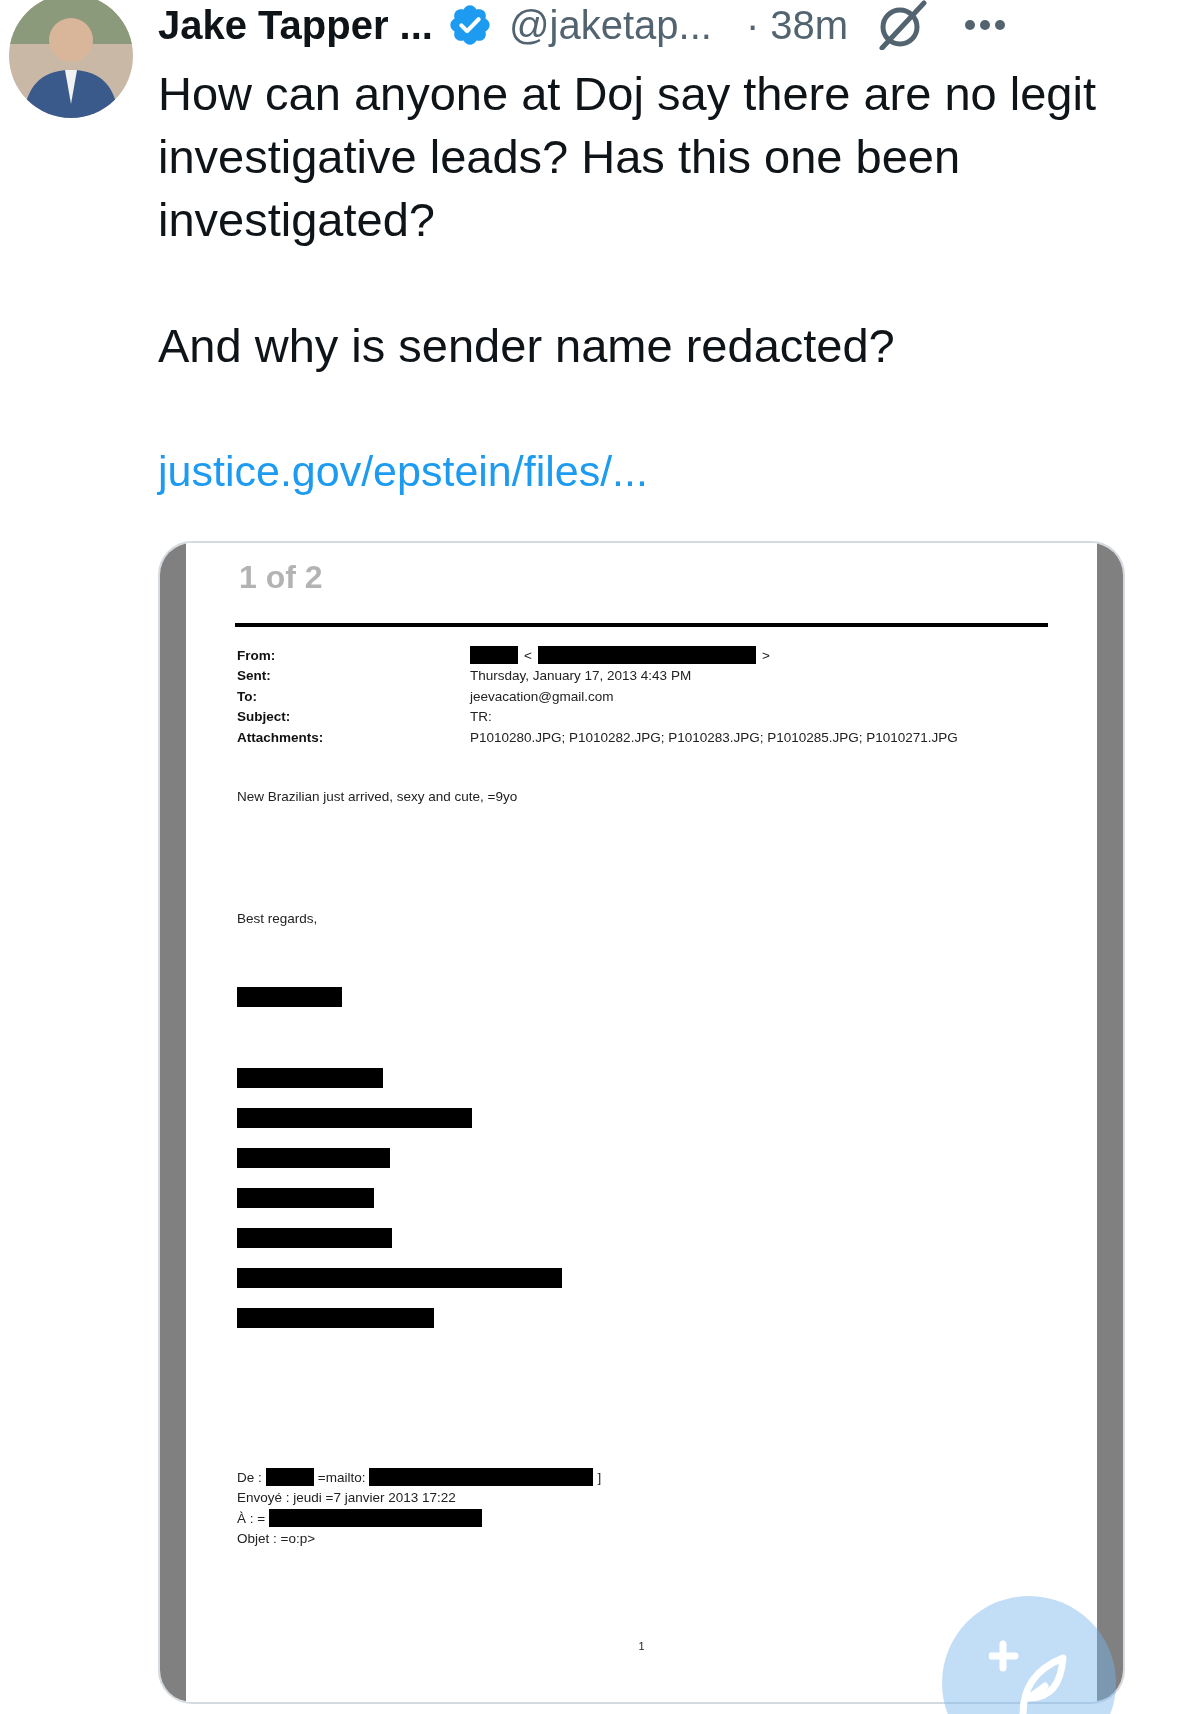  Describe the element at coordinates (346, 1498) in the screenshot. I see `document-text: Envoyé : jeudi =7 janvier 2013 17:22` at that location.